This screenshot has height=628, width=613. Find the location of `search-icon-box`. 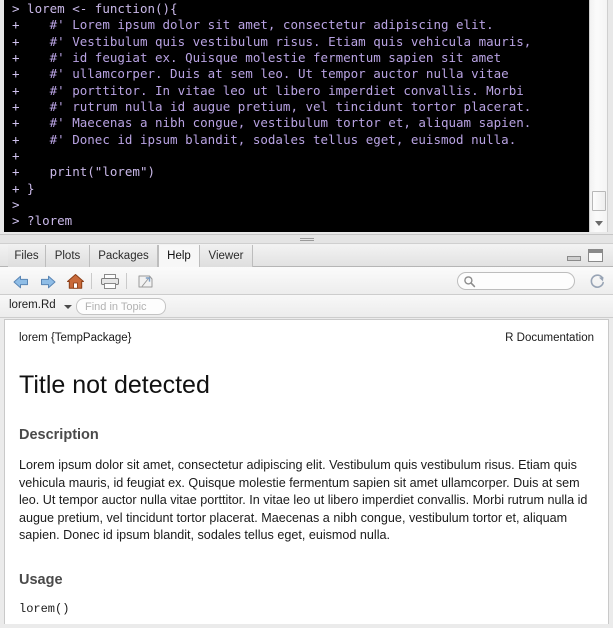

search-icon-box is located at coordinates (469, 281).